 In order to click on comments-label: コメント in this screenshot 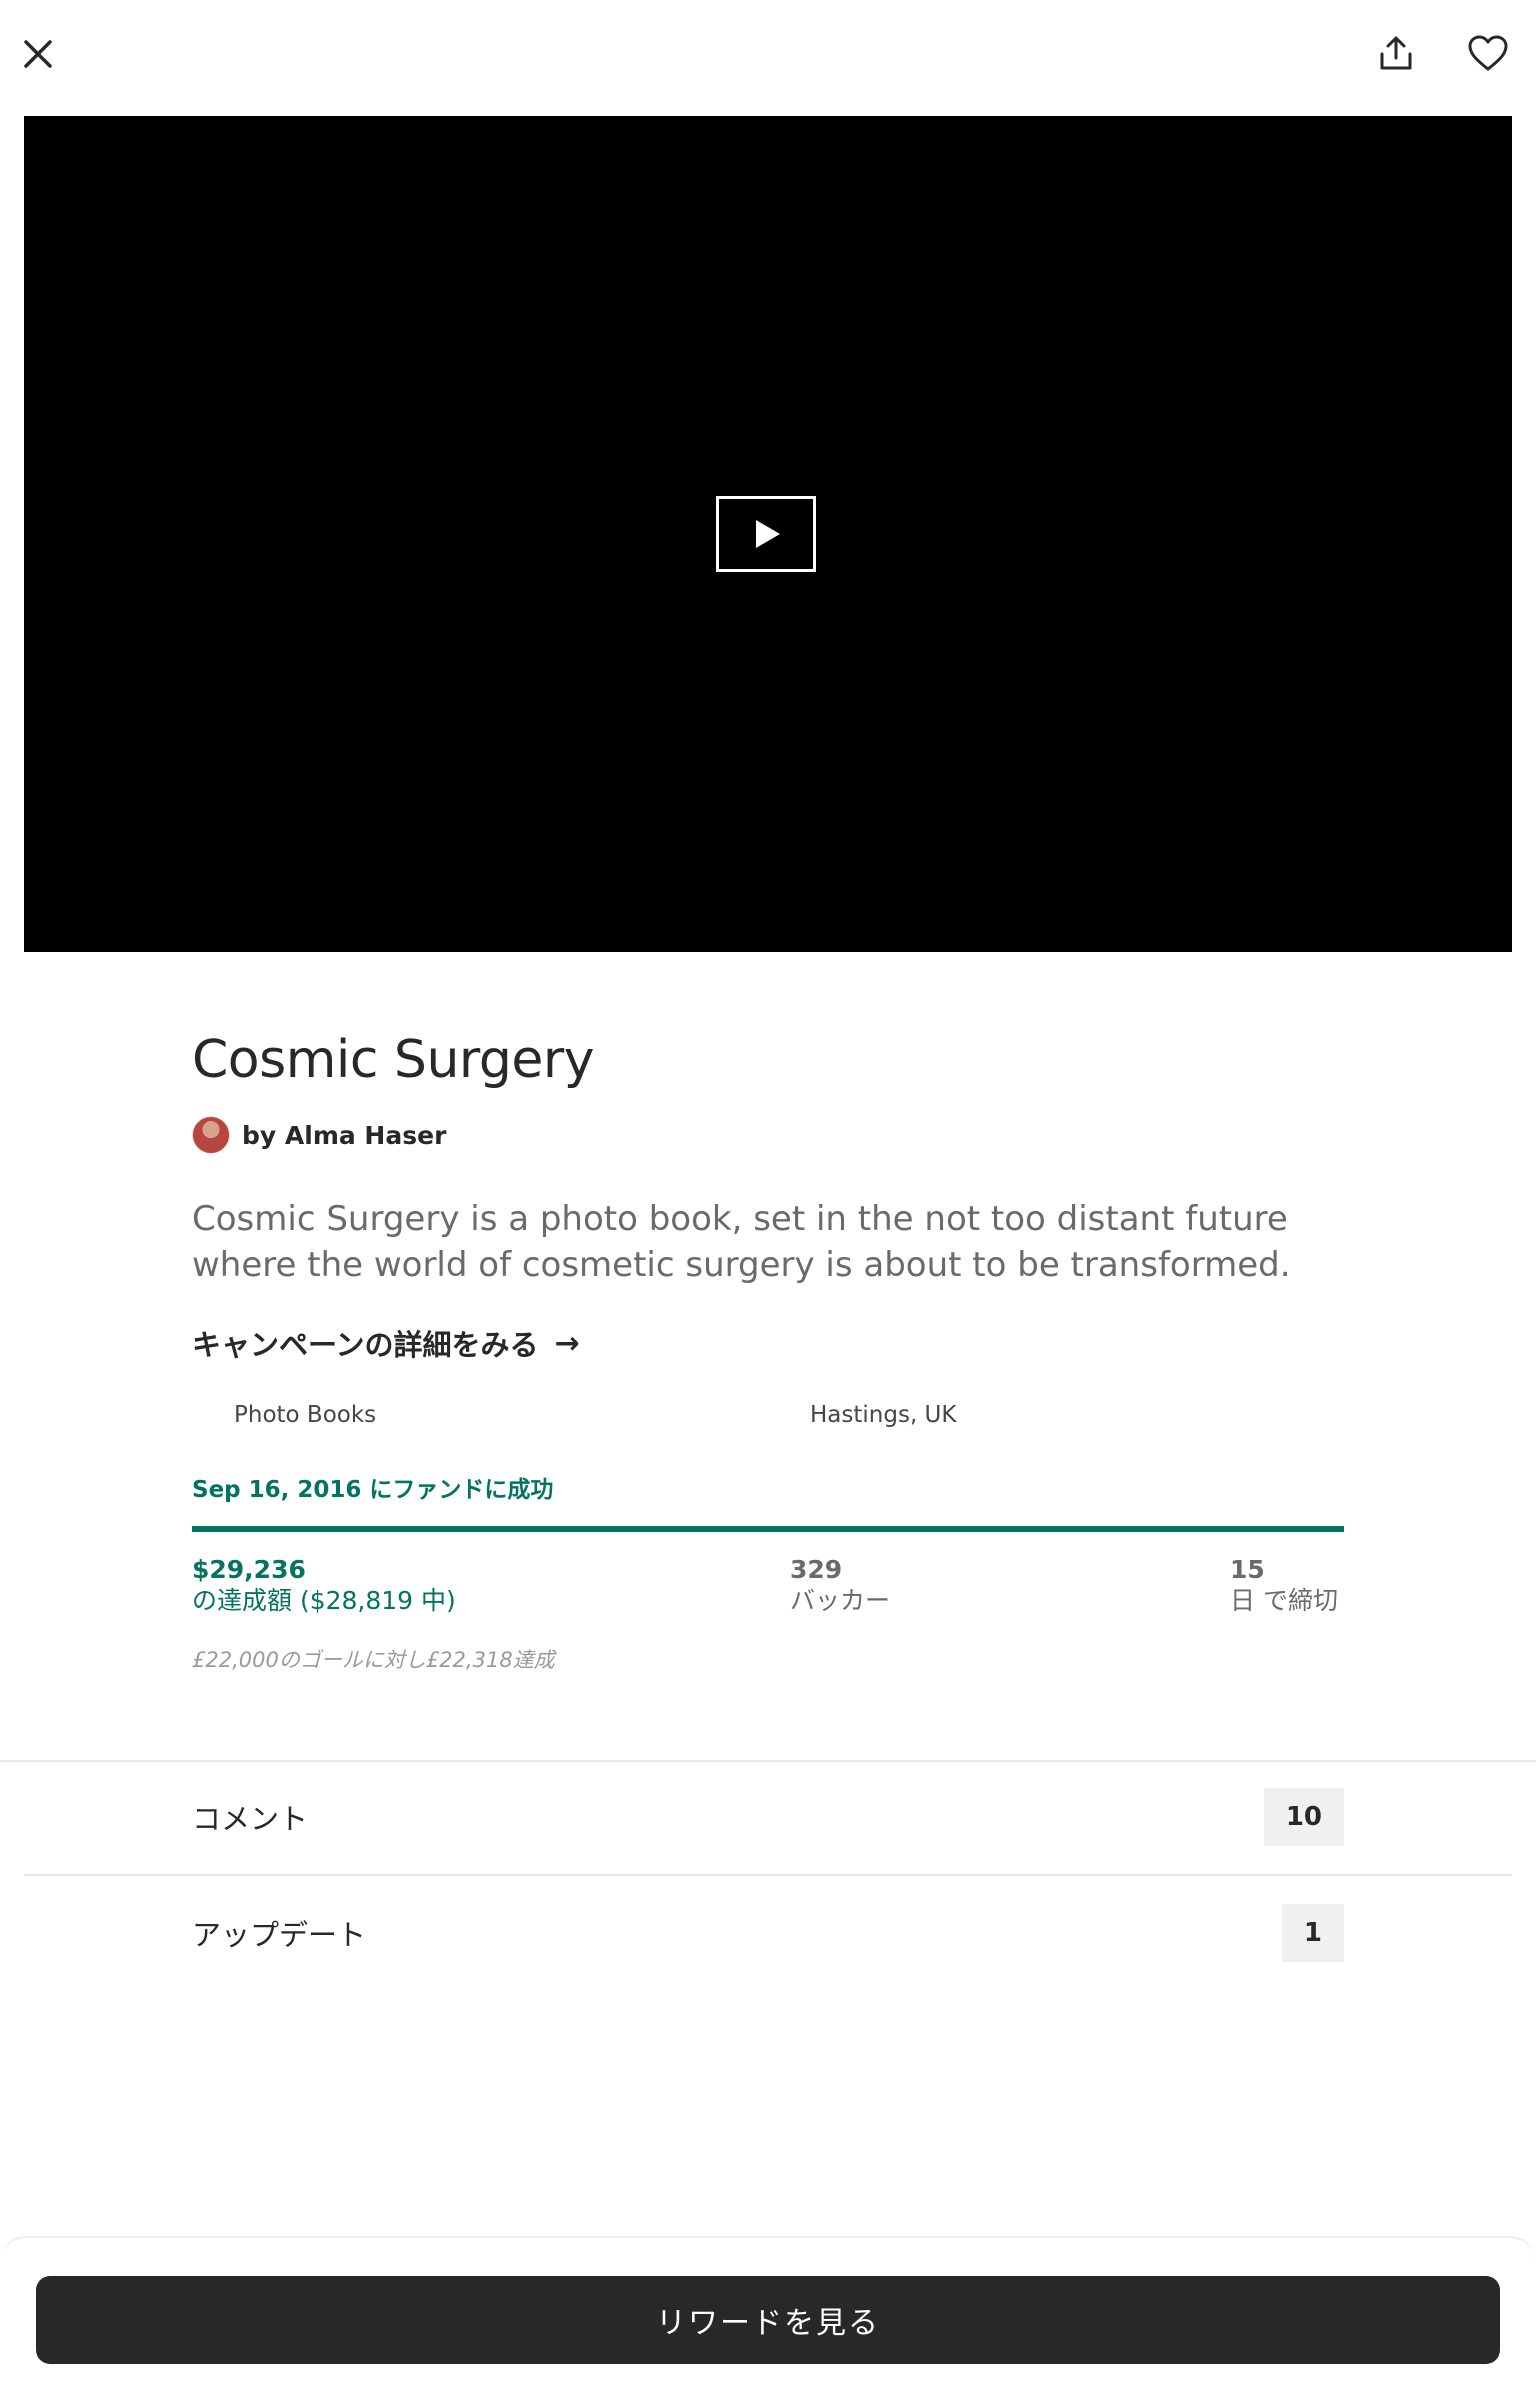, I will do `click(250, 1819)`.